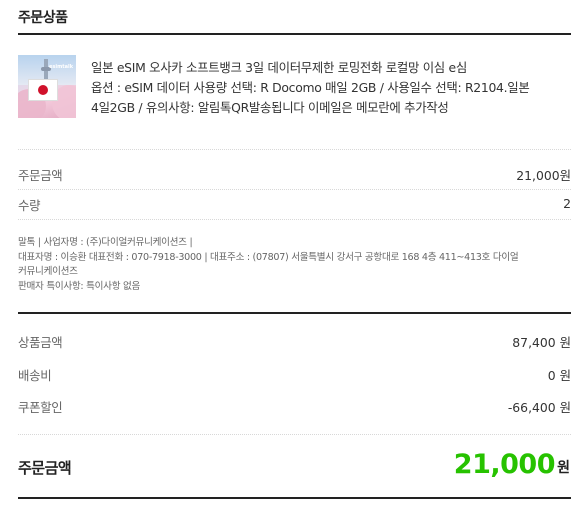  Describe the element at coordinates (294, 34) in the screenshot. I see `section-divider` at that location.